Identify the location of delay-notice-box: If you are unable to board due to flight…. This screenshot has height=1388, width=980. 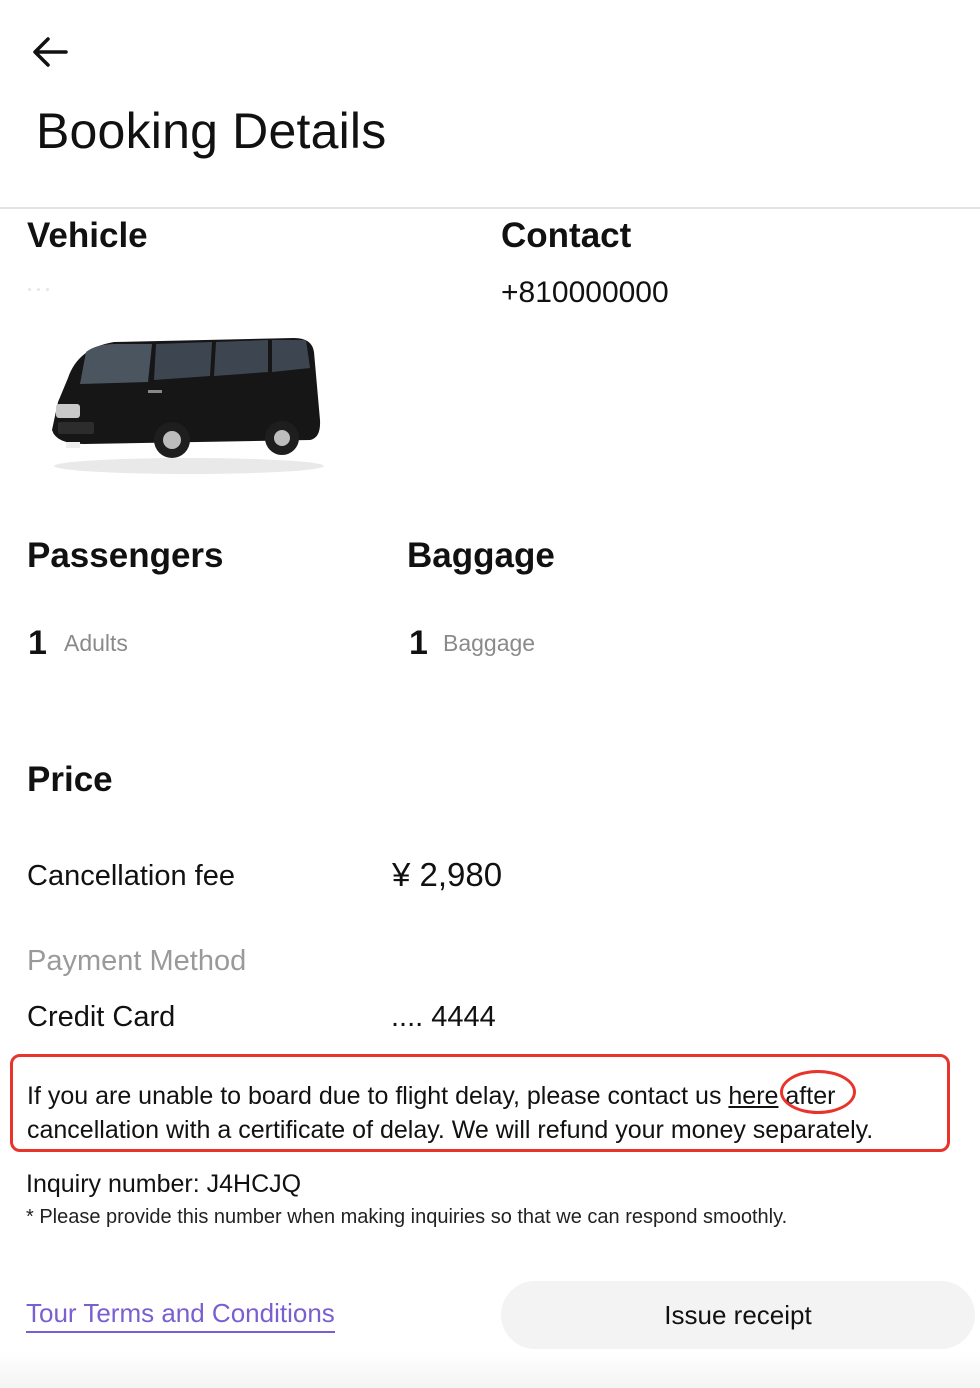
(480, 1103).